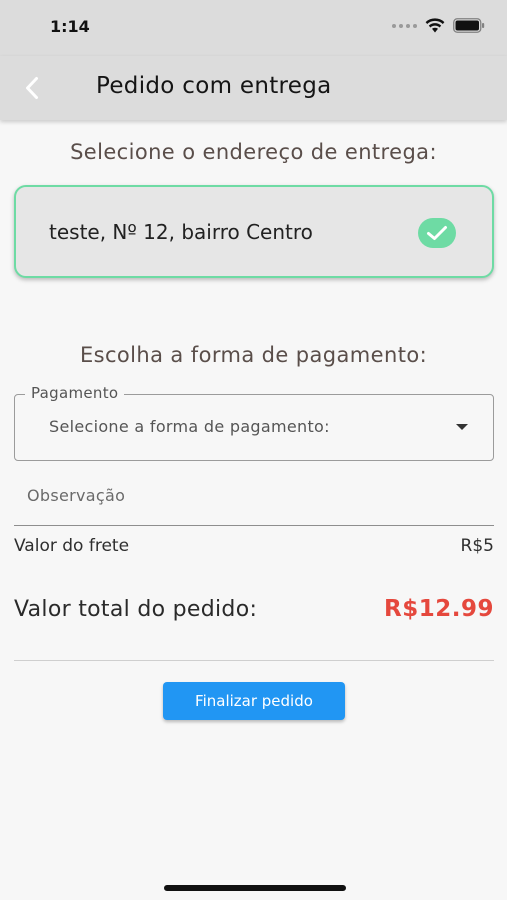 Image resolution: width=507 pixels, height=900 pixels. Describe the element at coordinates (439, 609) in the screenshot. I see `total-value: R$12.99` at that location.